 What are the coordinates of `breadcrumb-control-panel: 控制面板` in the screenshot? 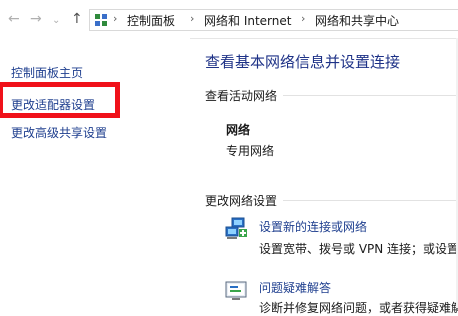 It's located at (151, 20).